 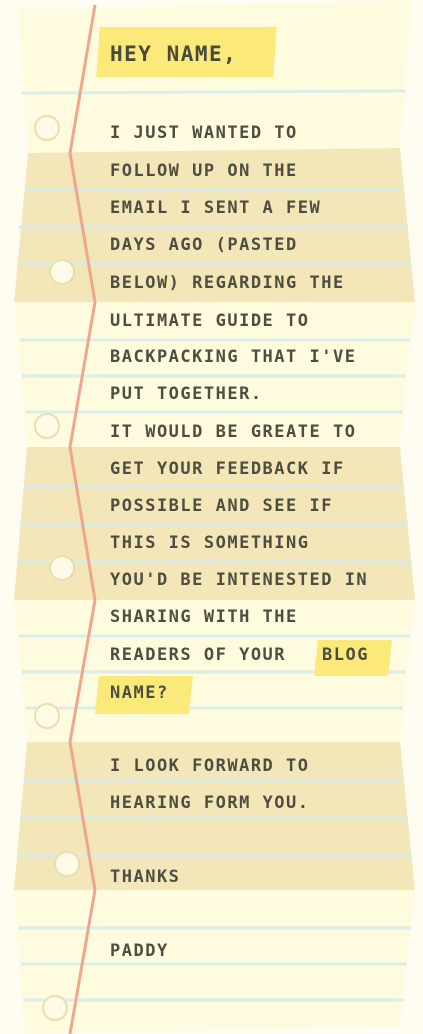 What do you see at coordinates (198, 655) in the screenshot?
I see `body-line: READERS OF YOUR` at bounding box center [198, 655].